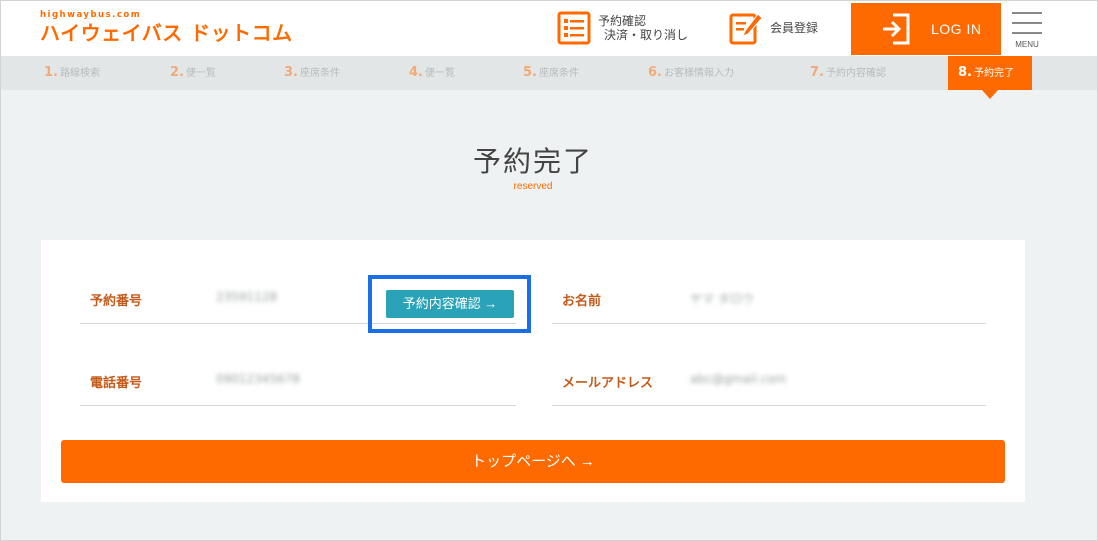 The height and width of the screenshot is (541, 1098). I want to click on step-label: お客様情報入力, so click(698, 73).